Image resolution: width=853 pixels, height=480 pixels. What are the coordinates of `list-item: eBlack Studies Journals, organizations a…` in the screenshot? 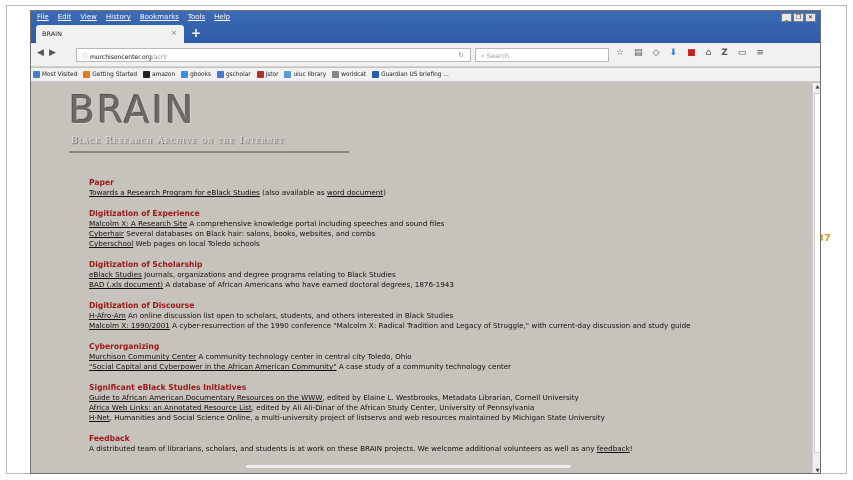 It's located at (414, 275).